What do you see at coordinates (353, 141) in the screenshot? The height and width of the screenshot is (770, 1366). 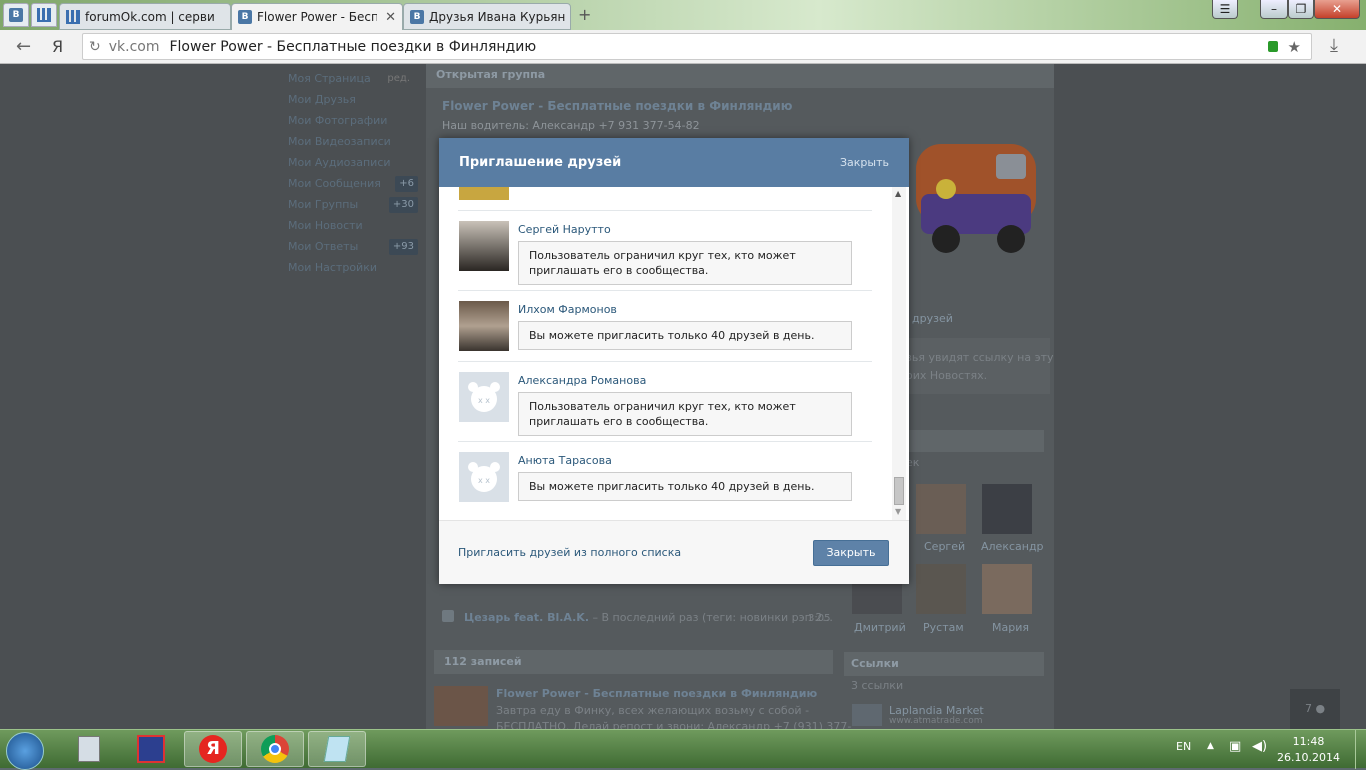 I see `nav-my-videos: Мои Видеозаписи` at bounding box center [353, 141].